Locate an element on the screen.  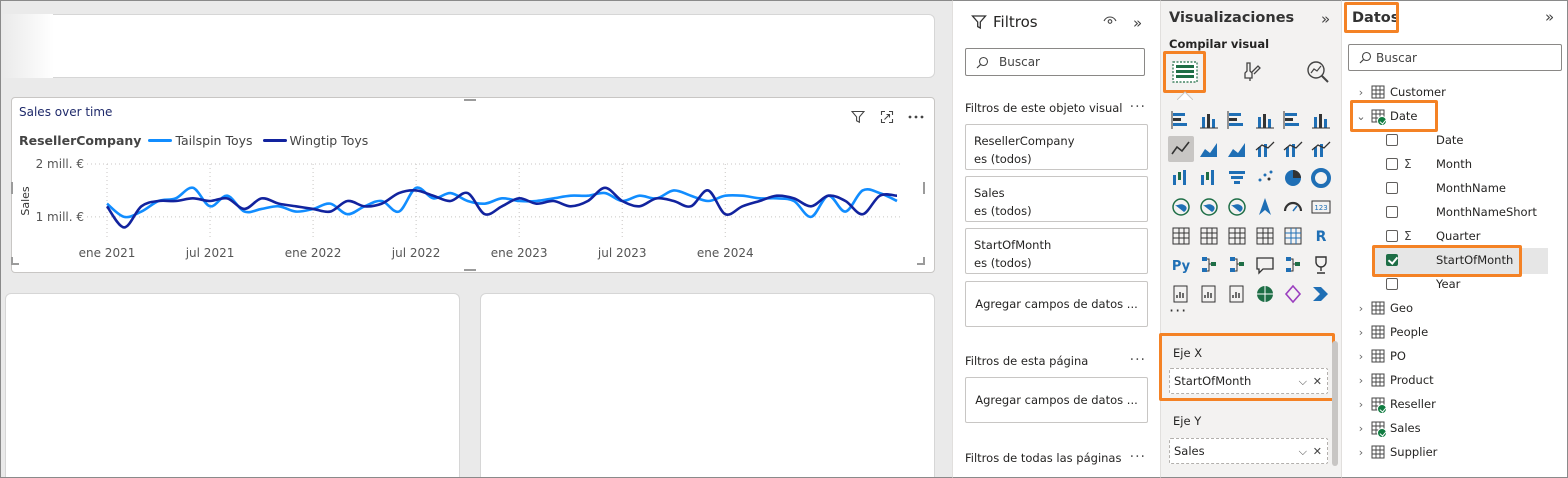
ribbon-chart-icon is located at coordinates (1321, 149).